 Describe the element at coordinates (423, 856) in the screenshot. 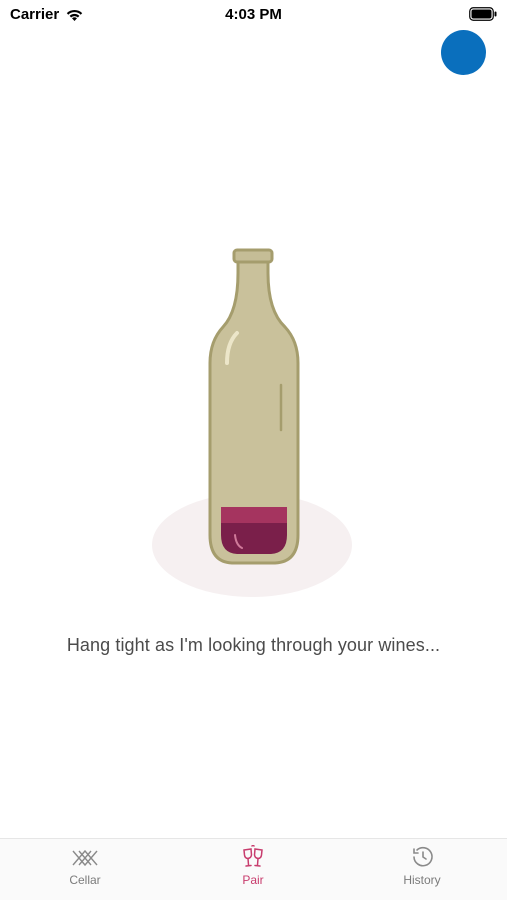

I see `history-icon` at that location.